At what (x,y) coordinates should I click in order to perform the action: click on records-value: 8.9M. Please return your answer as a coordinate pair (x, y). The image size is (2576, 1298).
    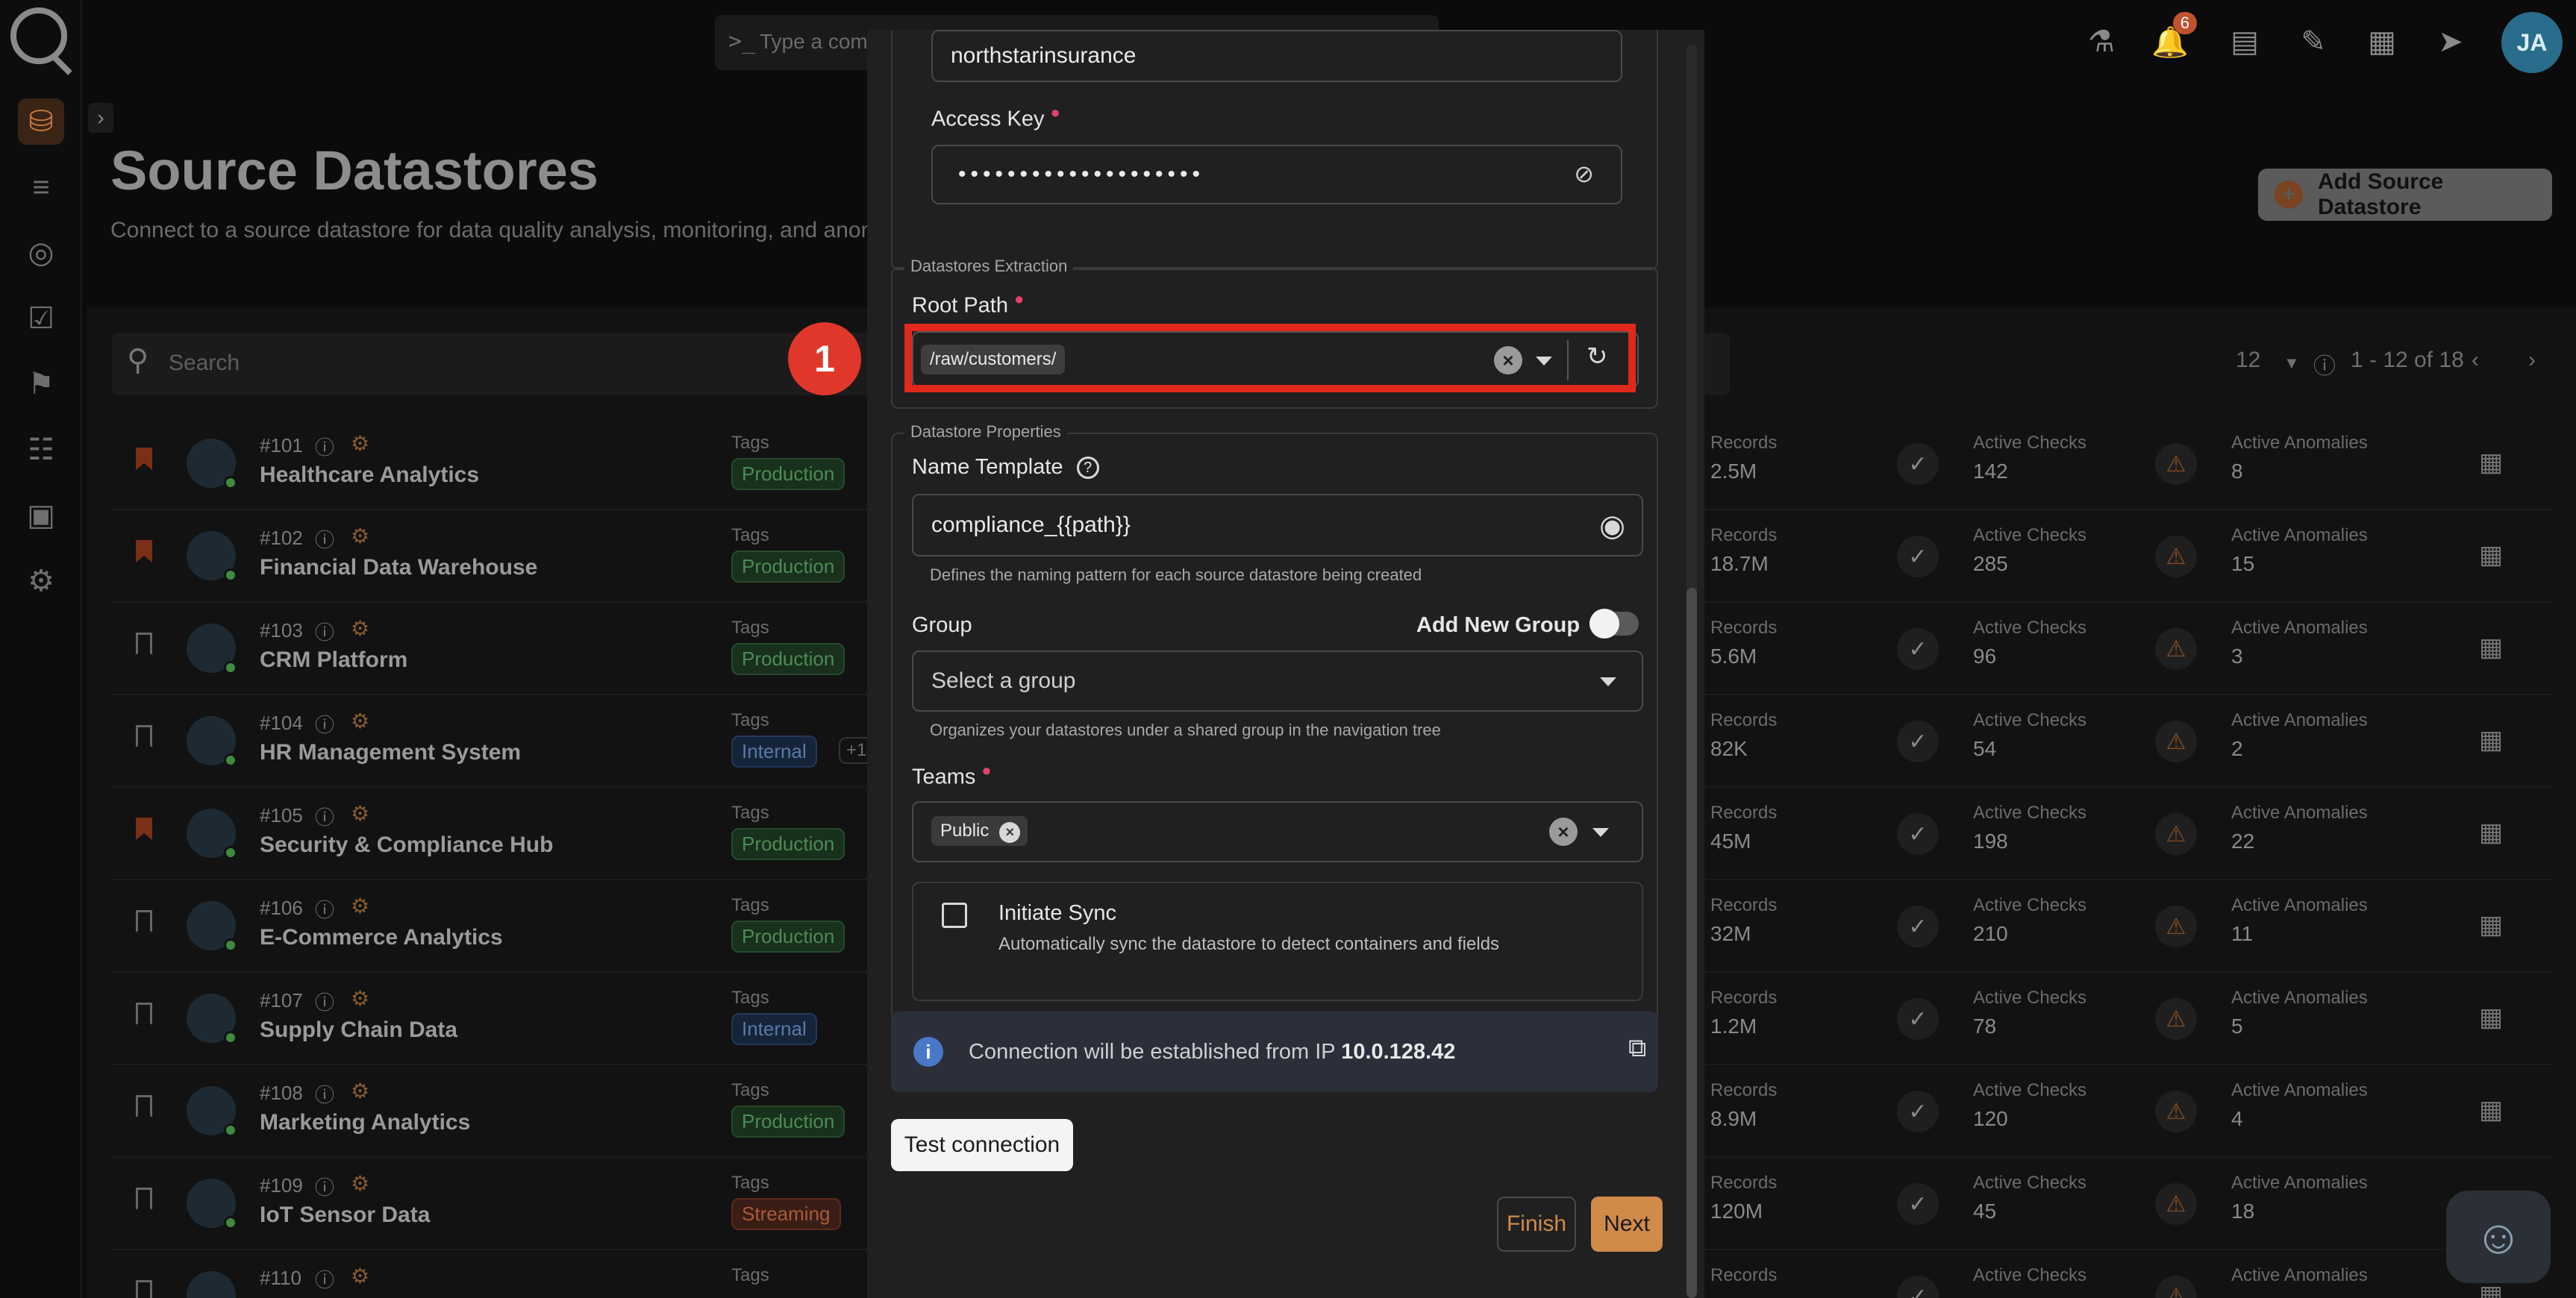
    Looking at the image, I should click on (1733, 1118).